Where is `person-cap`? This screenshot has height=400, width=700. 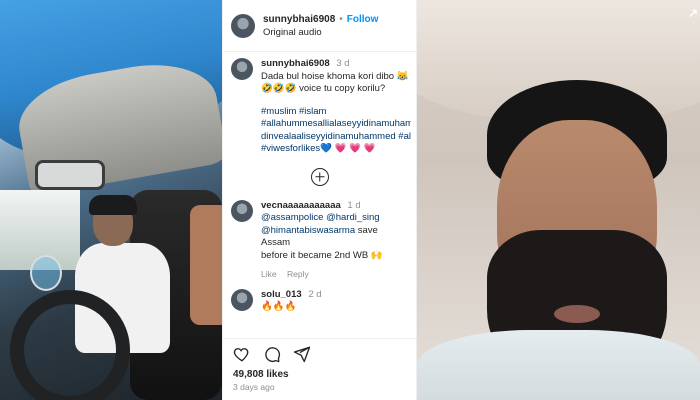
person-cap is located at coordinates (113, 205).